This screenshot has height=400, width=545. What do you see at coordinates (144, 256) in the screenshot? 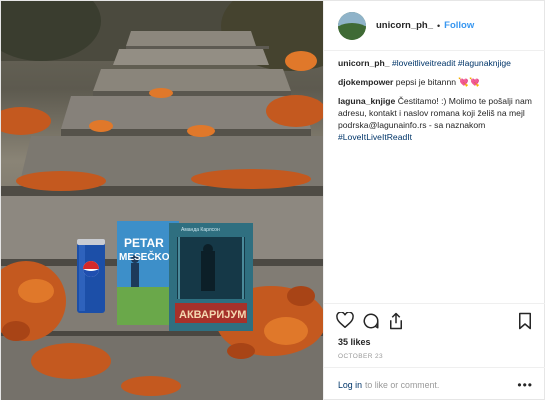
I see `book1-title-text: MESEČKO` at bounding box center [144, 256].